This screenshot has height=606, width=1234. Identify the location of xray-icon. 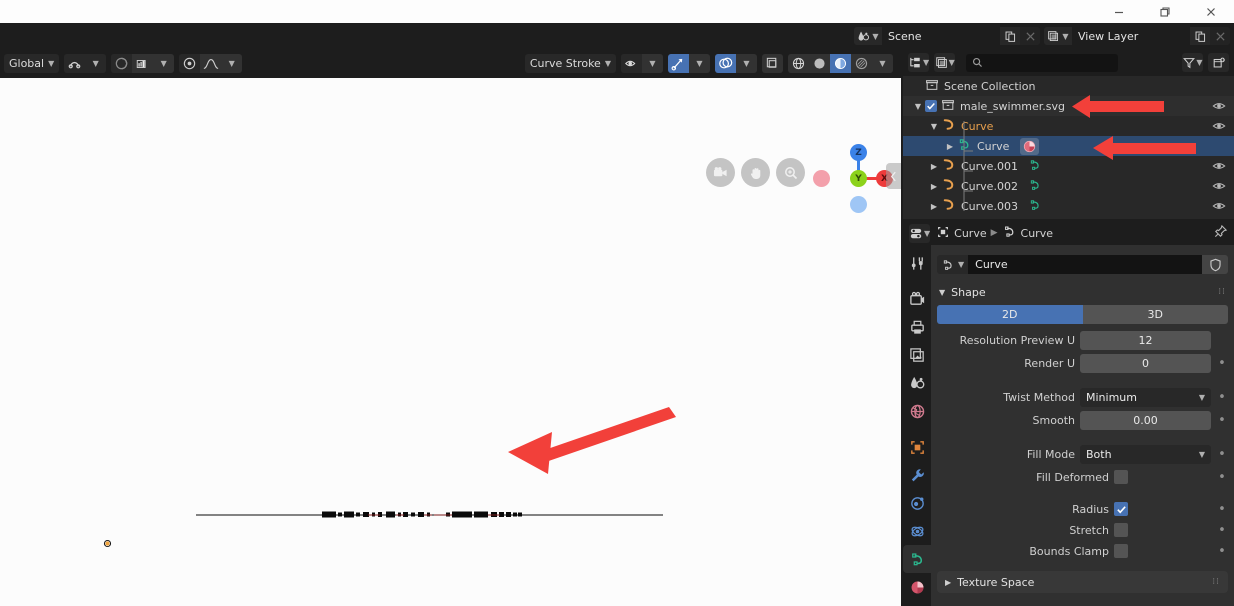
(772, 63).